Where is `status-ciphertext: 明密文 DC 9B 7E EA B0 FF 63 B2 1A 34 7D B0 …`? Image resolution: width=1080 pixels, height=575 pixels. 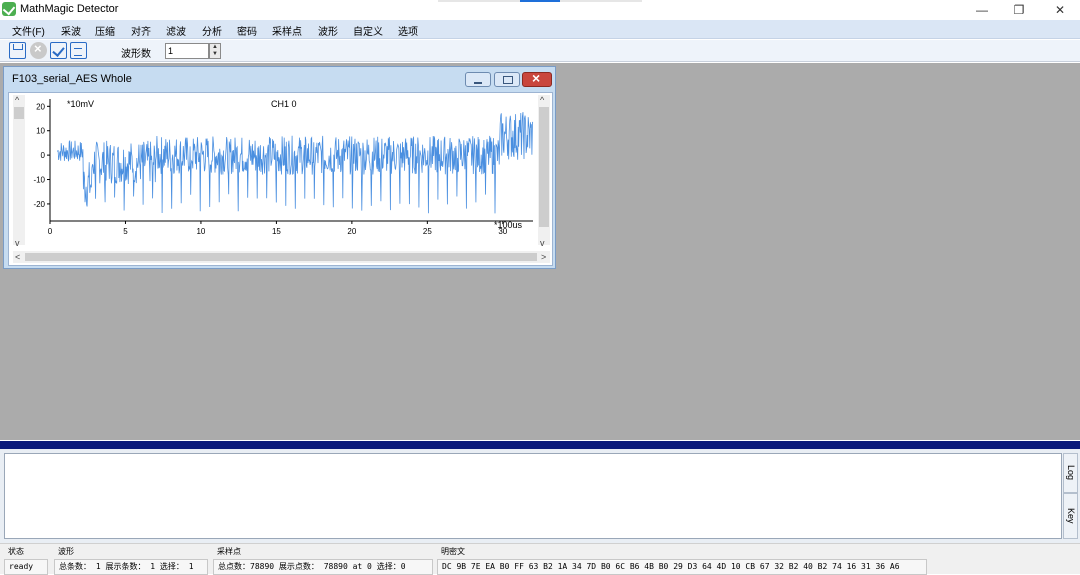
status-ciphertext: 明密文 DC 9B 7E EA B0 FF 63 B2 1A 34 7D B0 … is located at coordinates (682, 560).